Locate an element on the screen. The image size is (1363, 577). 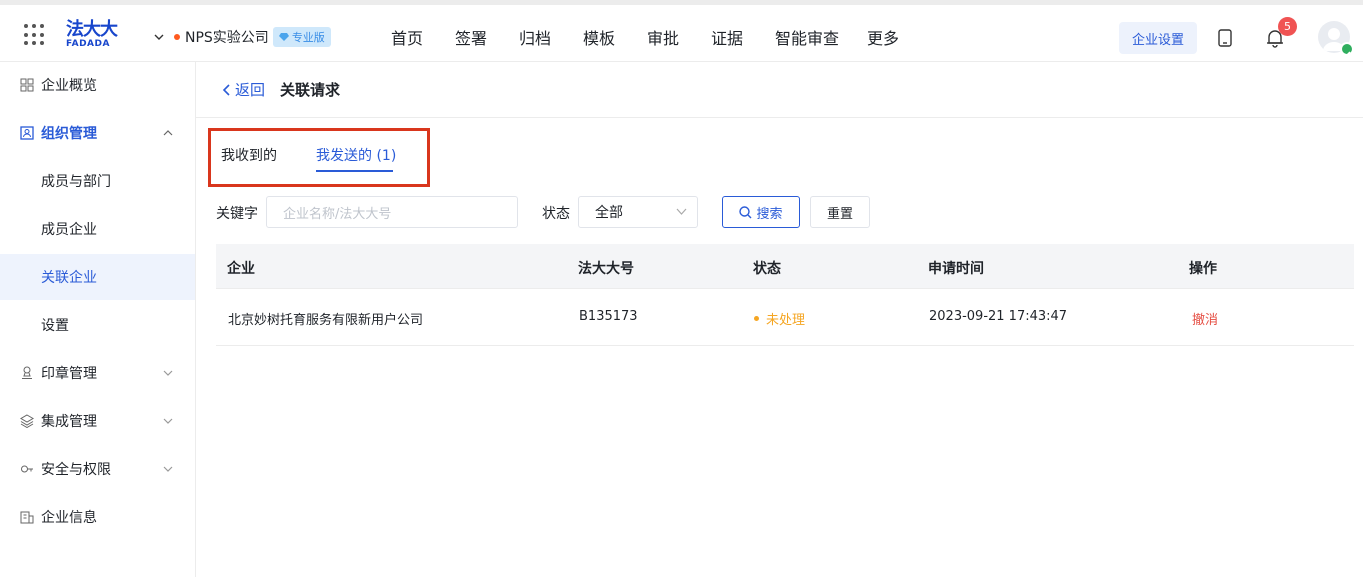
sidebar-item-label: 集成管理 is located at coordinates (69, 422).